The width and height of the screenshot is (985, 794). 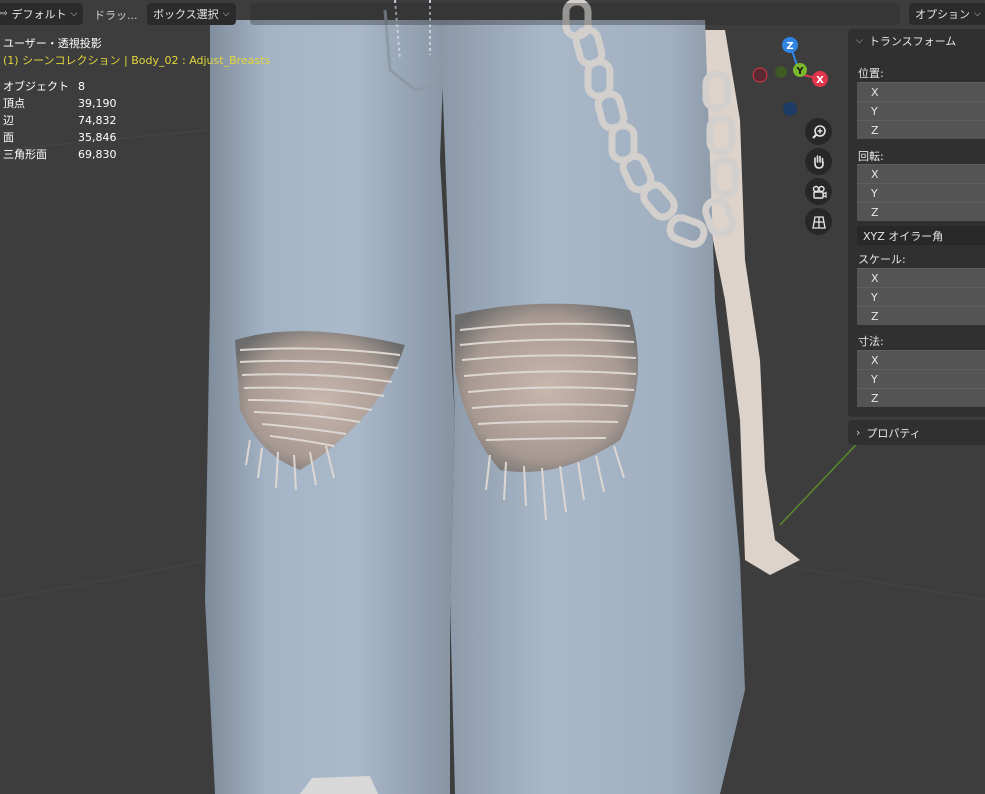 What do you see at coordinates (60, 137) in the screenshot?
I see `stat-row: 面 35,846` at bounding box center [60, 137].